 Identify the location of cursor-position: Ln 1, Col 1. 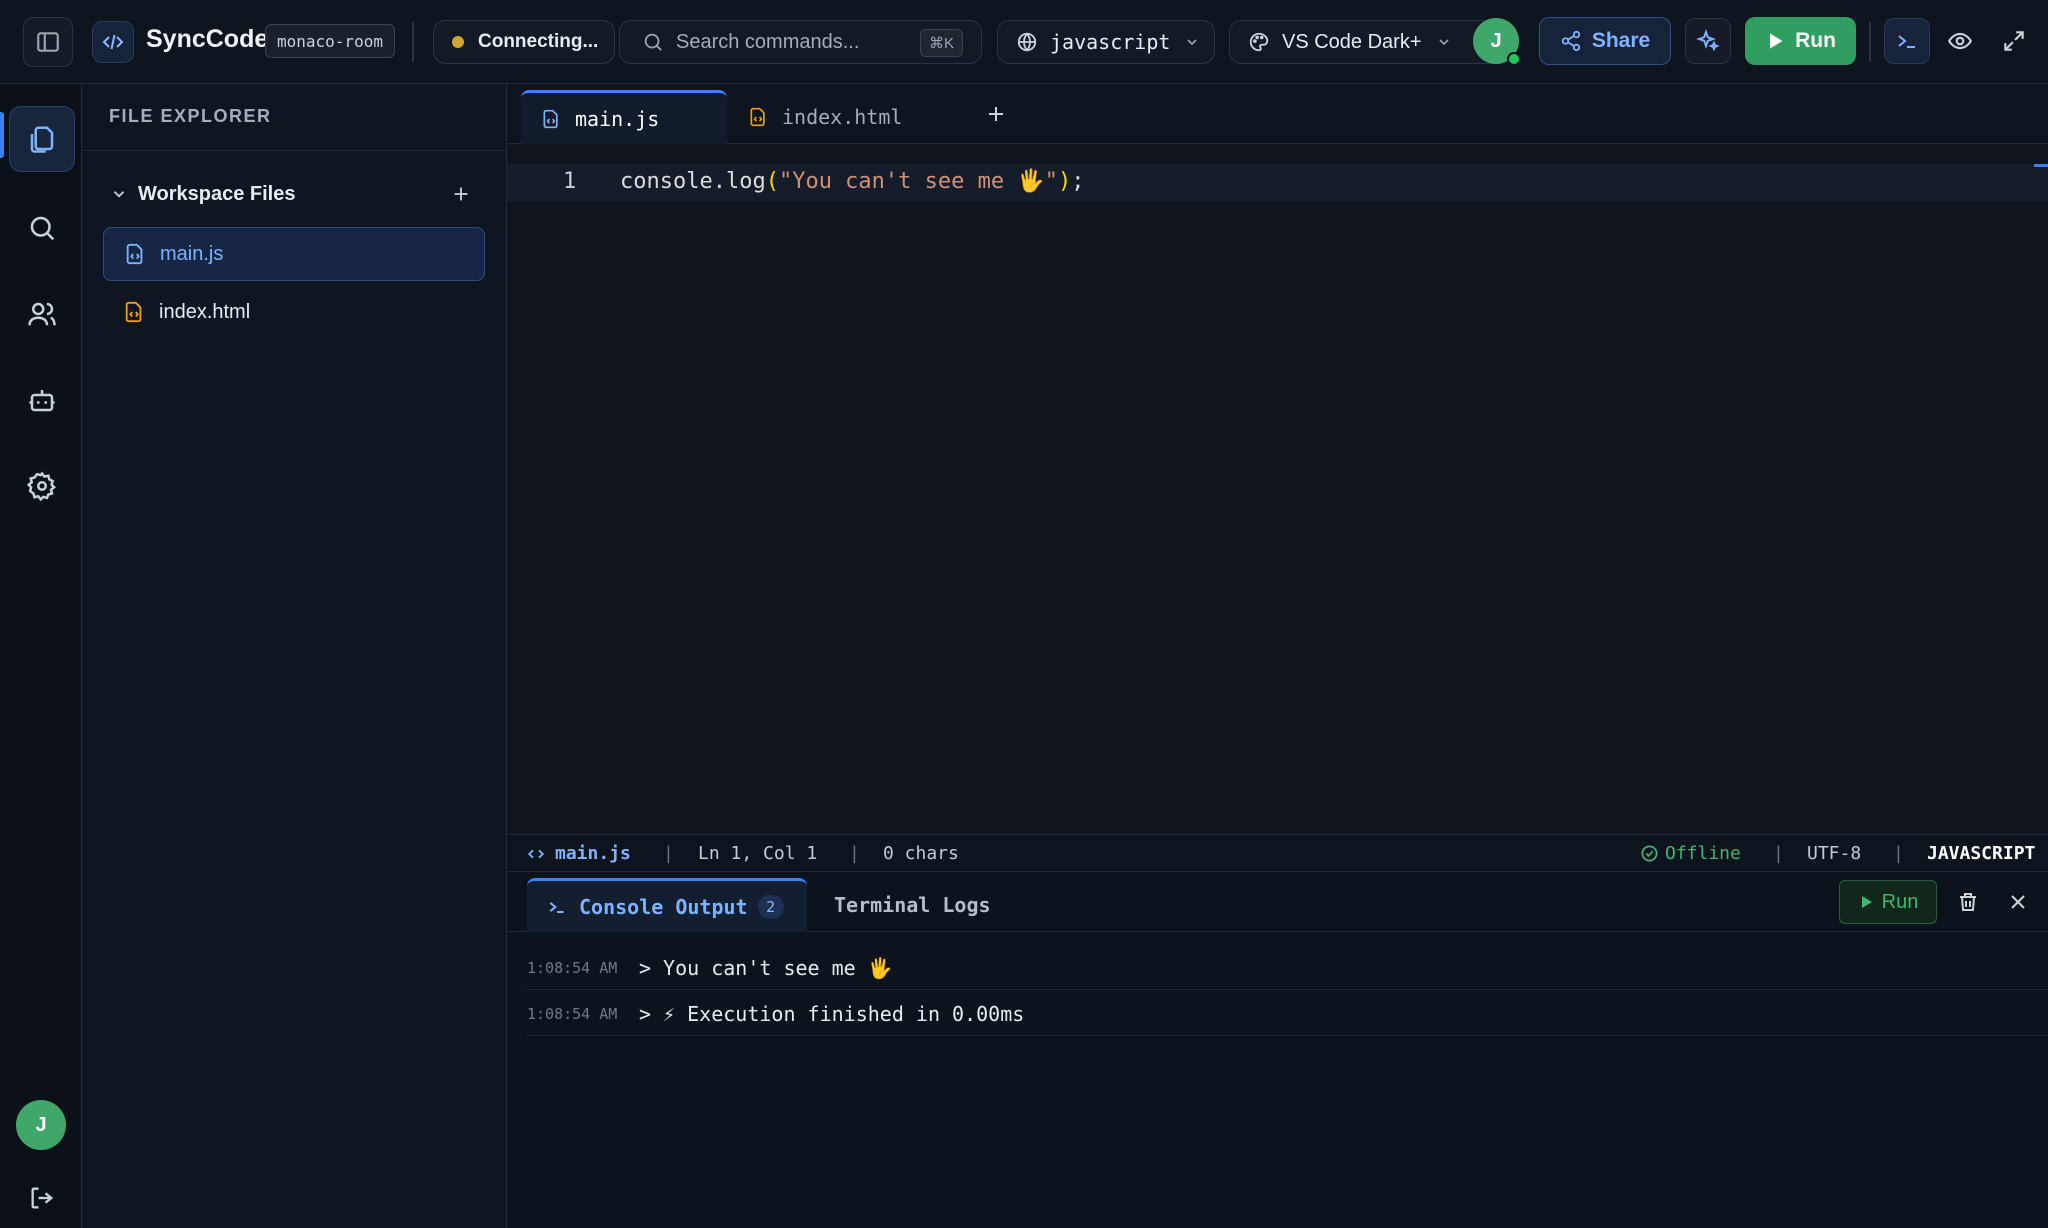
(757, 853).